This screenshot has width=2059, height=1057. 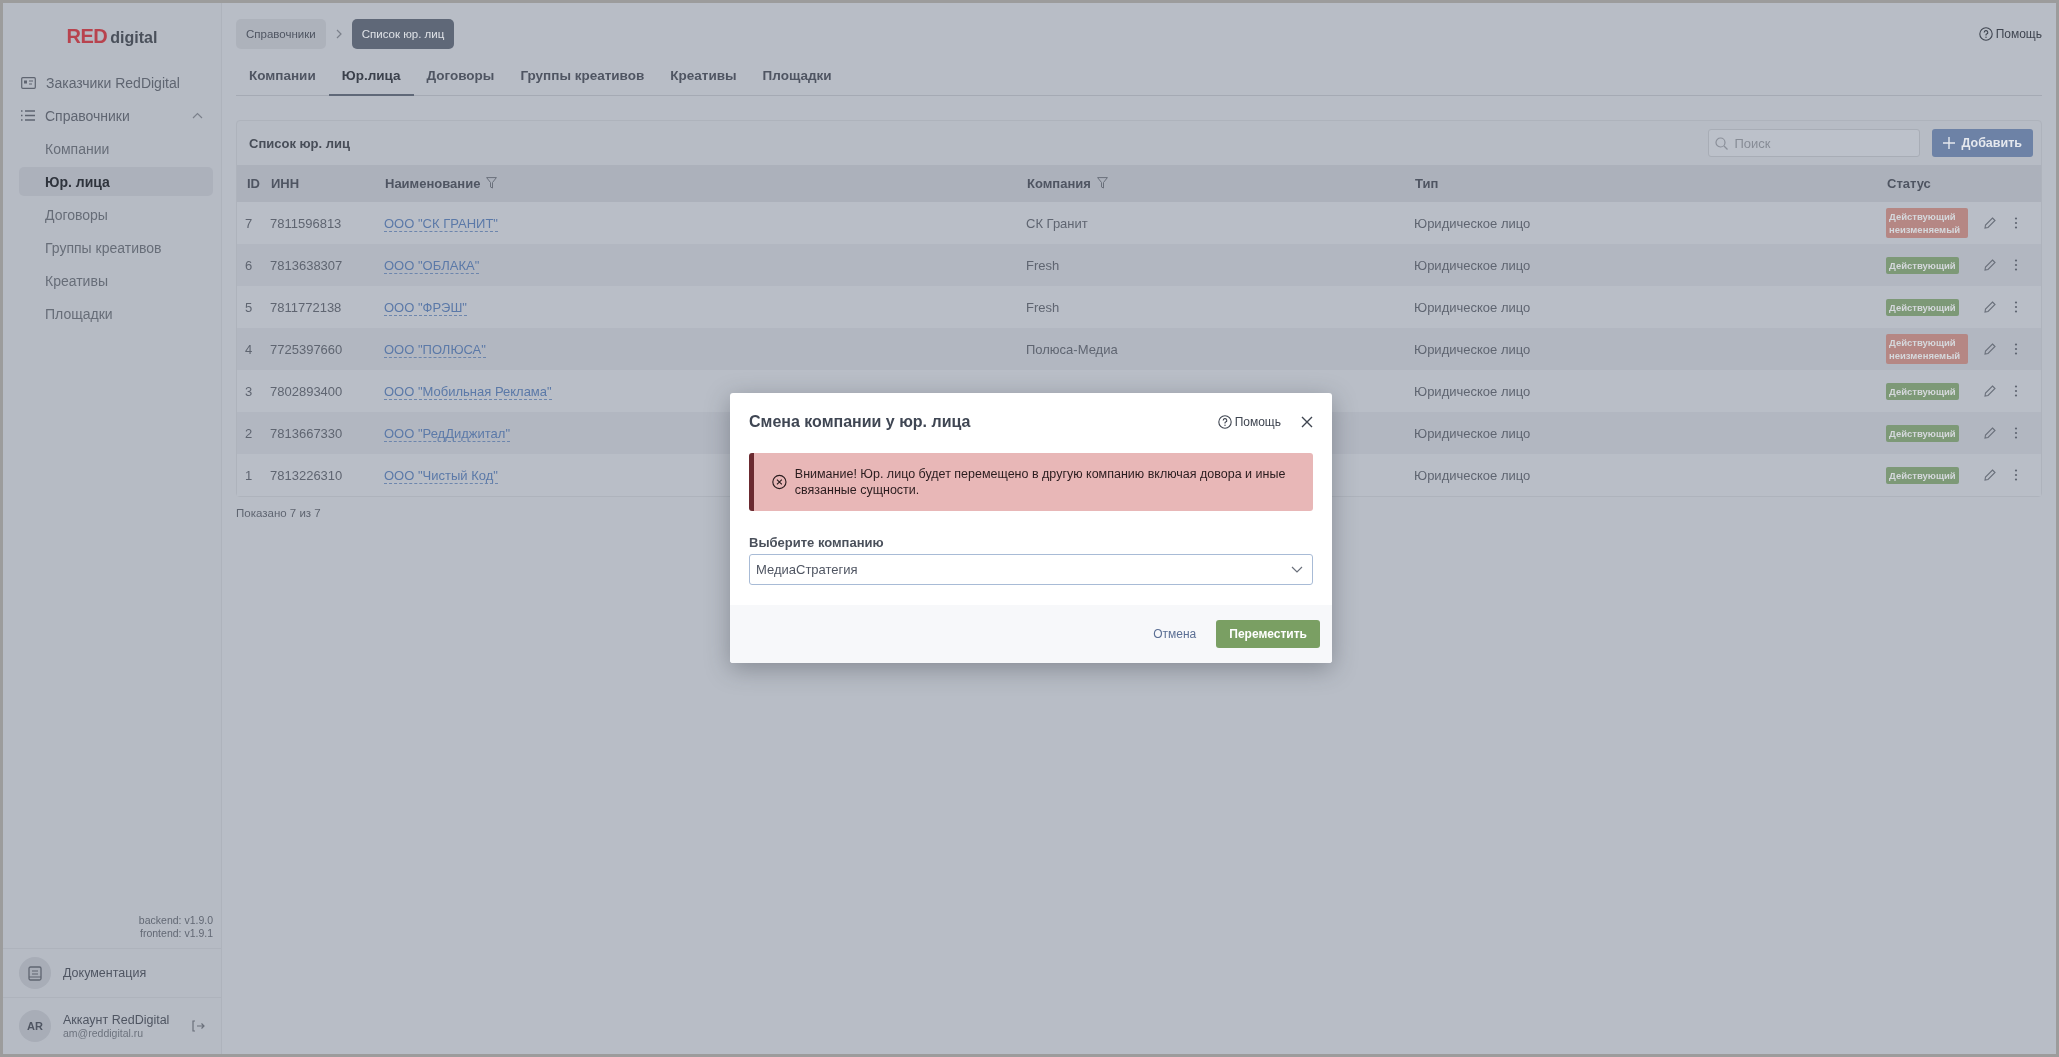 I want to click on version-text: frontend: v1.9.1, so click(x=176, y=933).